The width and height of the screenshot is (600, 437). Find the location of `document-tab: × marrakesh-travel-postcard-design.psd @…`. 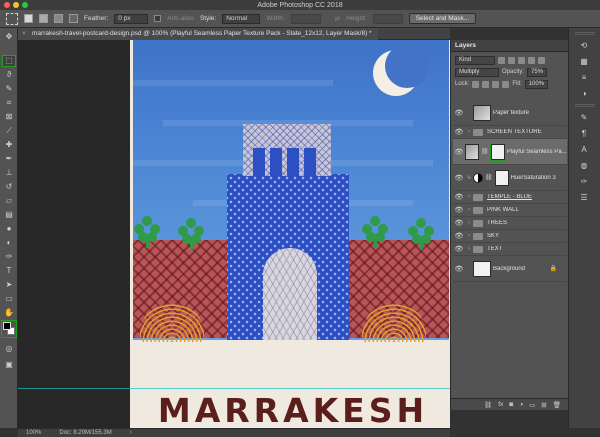

document-tab: × marrakesh-travel-postcard-design.psd @… is located at coordinates (198, 34).